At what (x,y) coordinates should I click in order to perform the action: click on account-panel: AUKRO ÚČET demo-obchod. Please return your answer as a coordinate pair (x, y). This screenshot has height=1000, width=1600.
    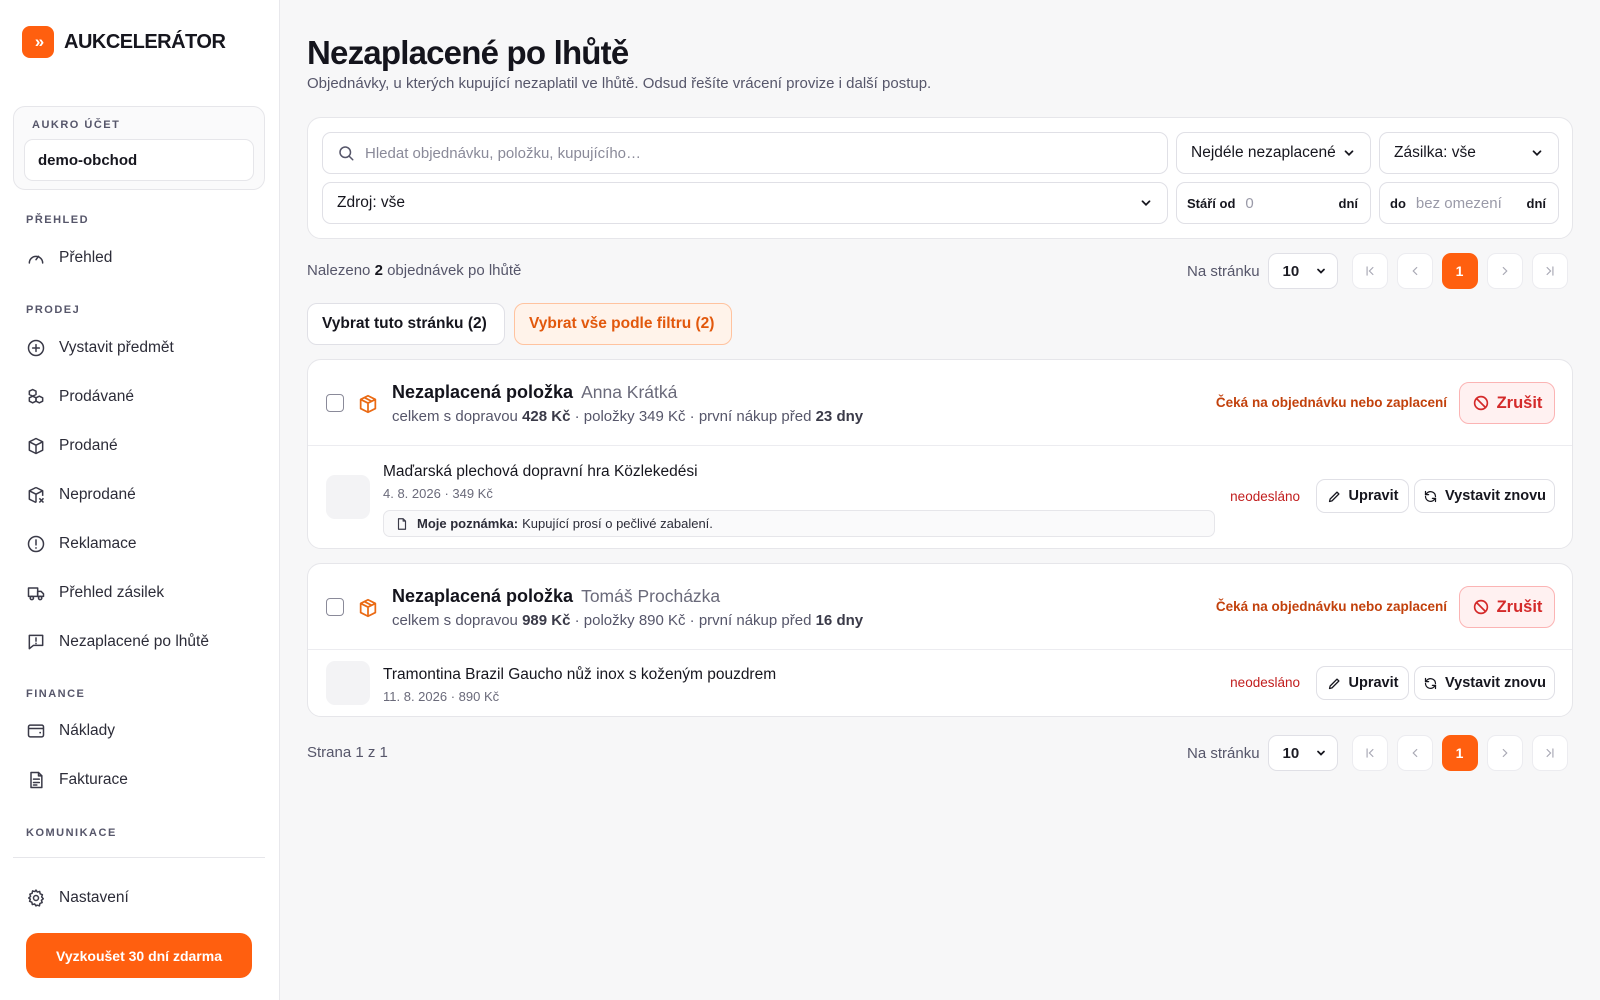
    Looking at the image, I should click on (139, 148).